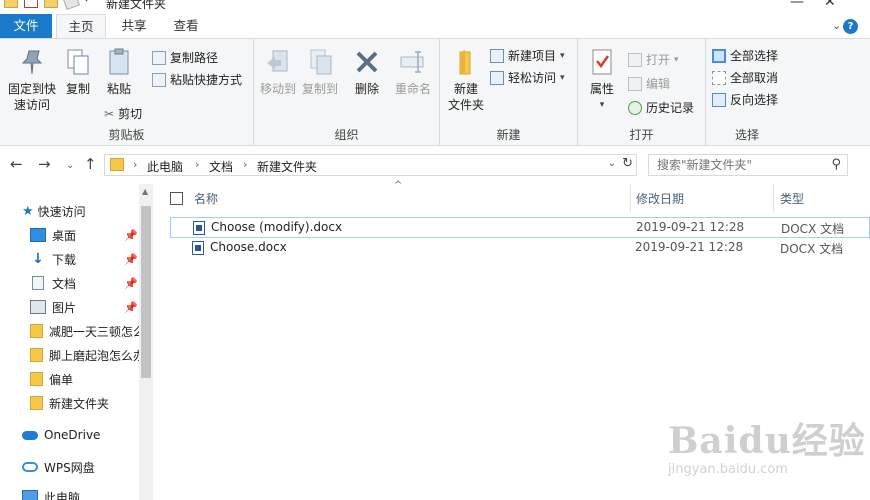 This screenshot has width=870, height=500. Describe the element at coordinates (38, 259) in the screenshot. I see `download-icon: ↓` at that location.